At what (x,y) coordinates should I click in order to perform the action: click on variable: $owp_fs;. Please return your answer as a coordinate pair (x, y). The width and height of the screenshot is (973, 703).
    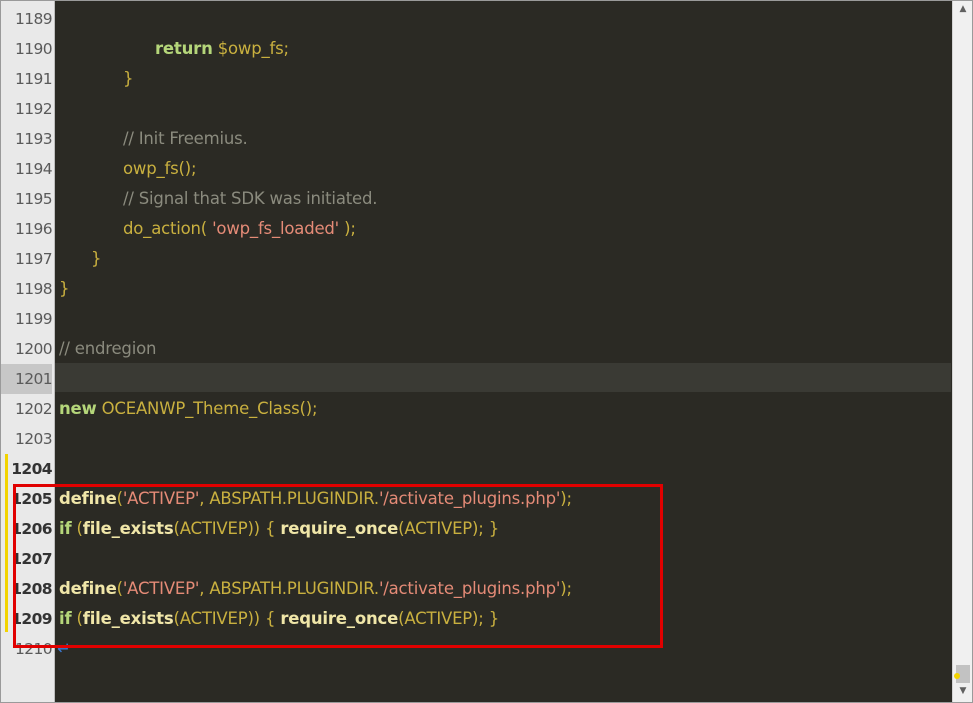
    Looking at the image, I should click on (250, 48).